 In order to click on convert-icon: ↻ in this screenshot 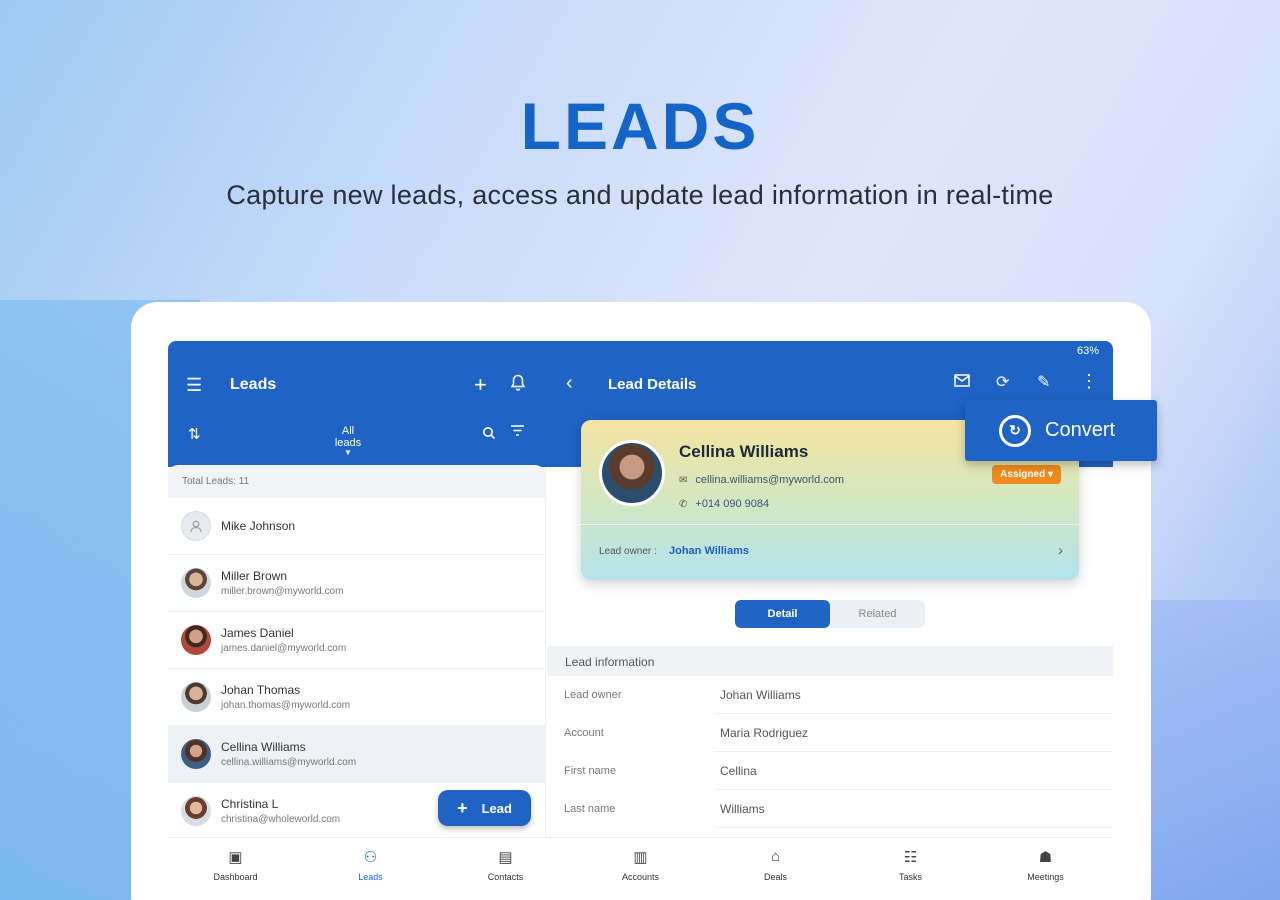, I will do `click(1015, 430)`.